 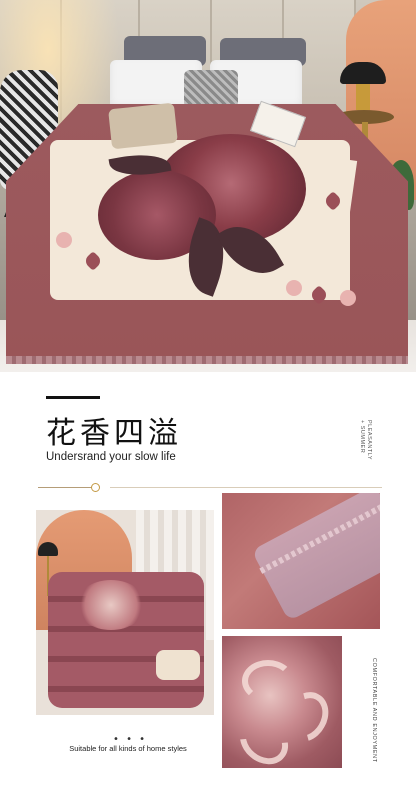 I want to click on blanket-flower-print, so click(x=111, y=605).